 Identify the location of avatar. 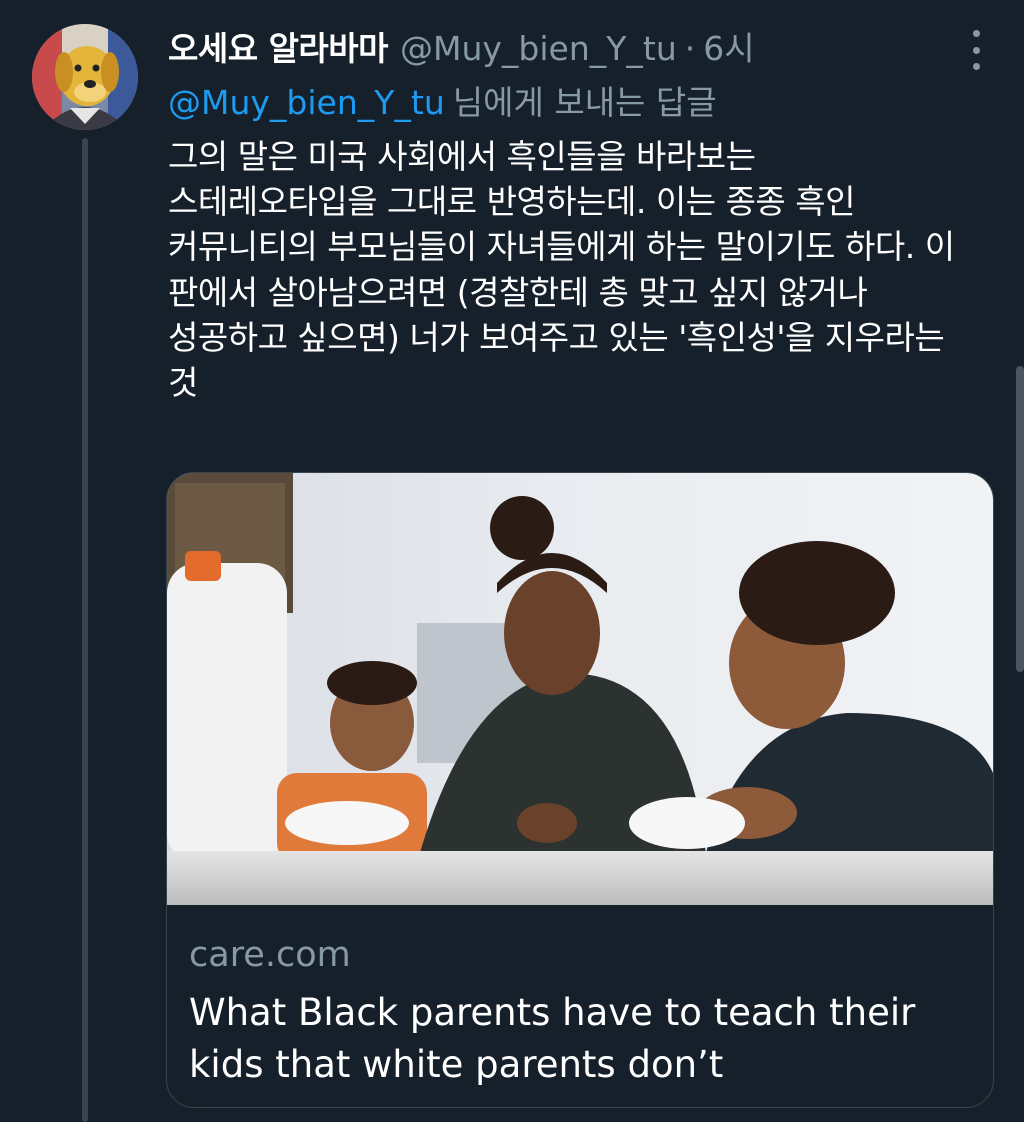
(85, 77).